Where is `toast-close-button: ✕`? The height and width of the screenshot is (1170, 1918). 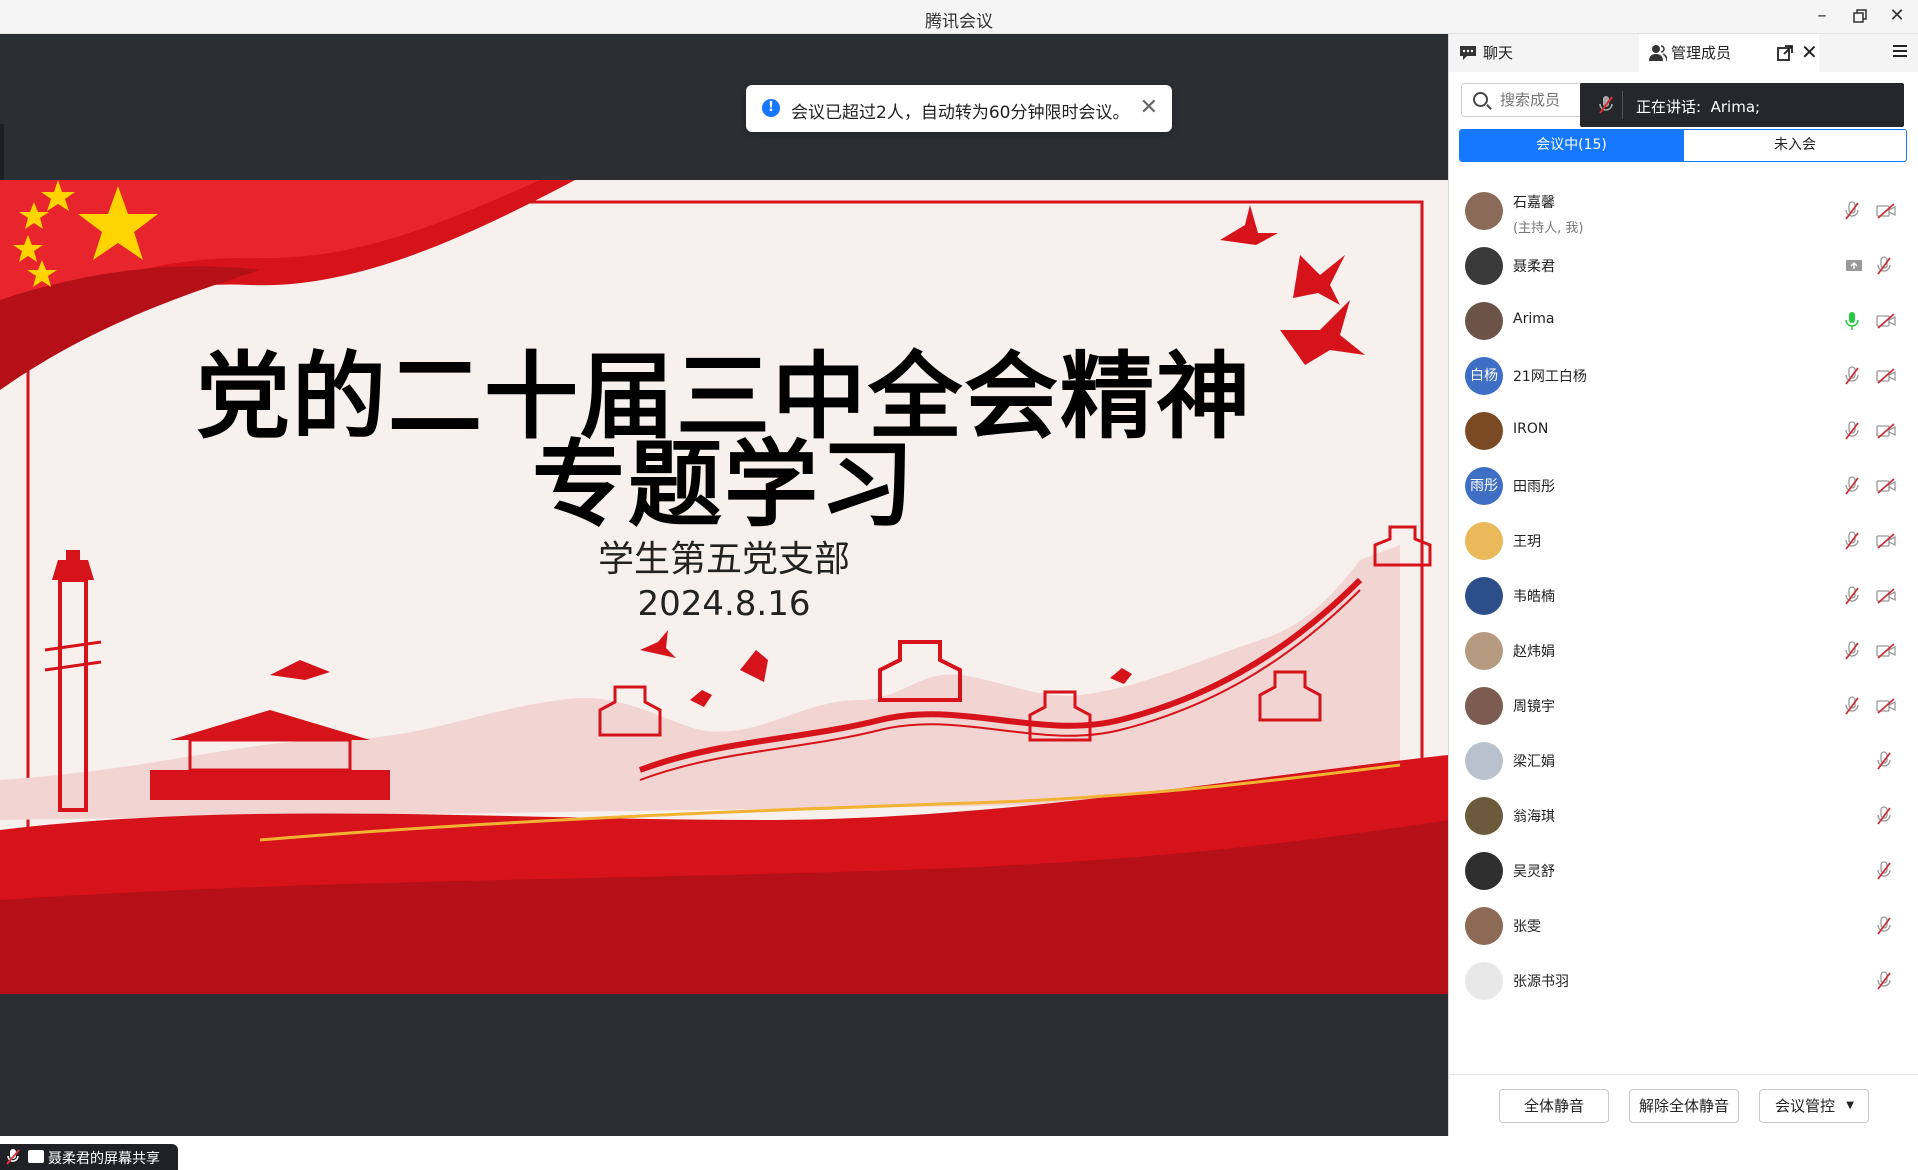
toast-close-button: ✕ is located at coordinates (1149, 107).